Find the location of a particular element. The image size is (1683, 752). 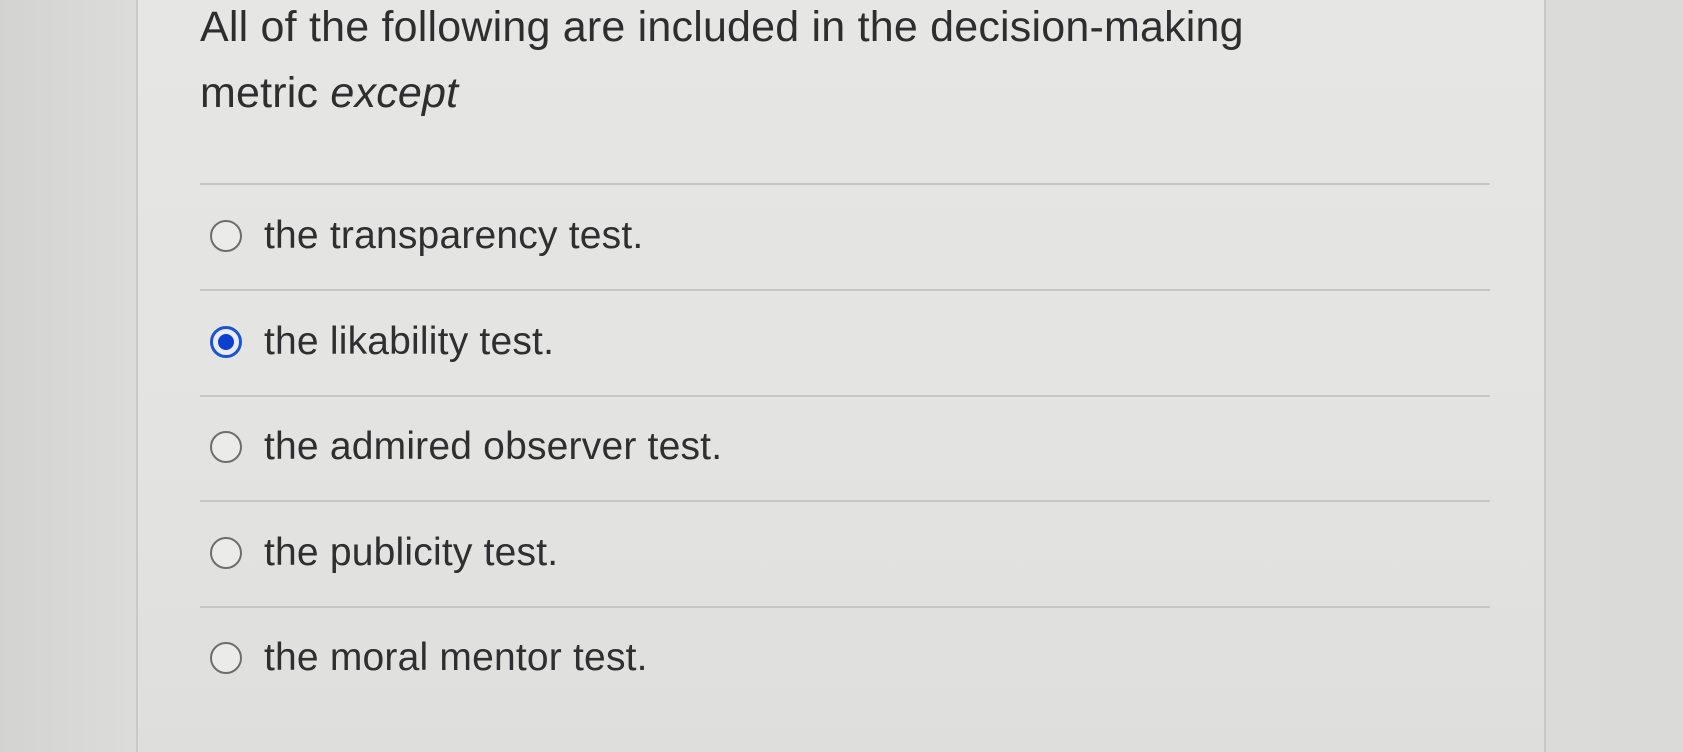

answer-label: the publicity test. is located at coordinates (411, 552).